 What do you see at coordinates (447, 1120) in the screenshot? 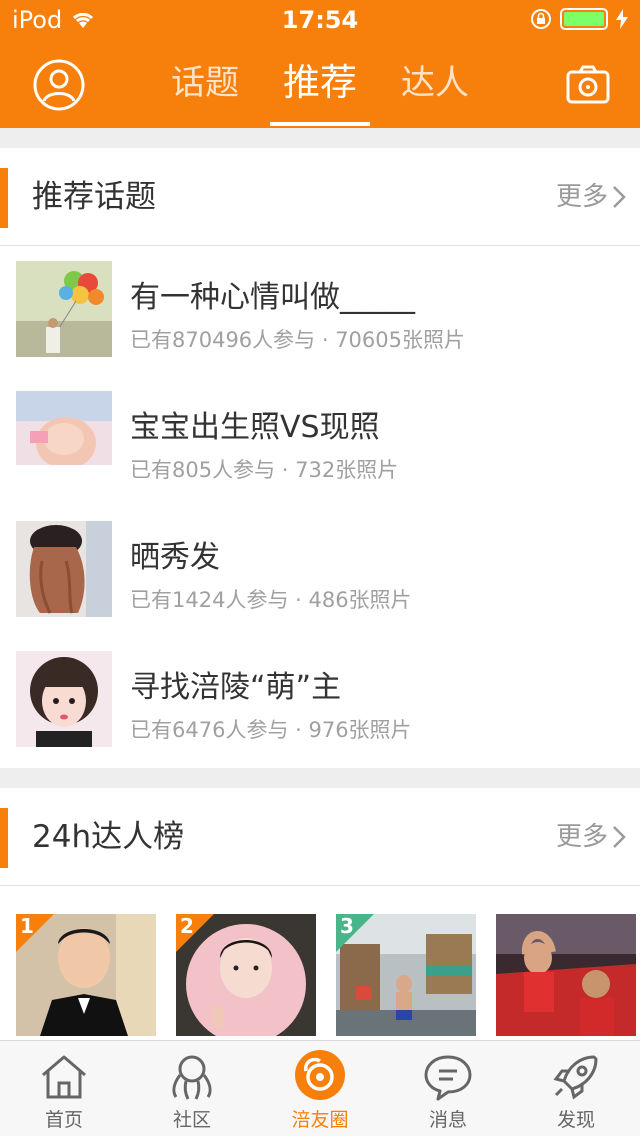
I see `tabbar-label: 消息` at bounding box center [447, 1120].